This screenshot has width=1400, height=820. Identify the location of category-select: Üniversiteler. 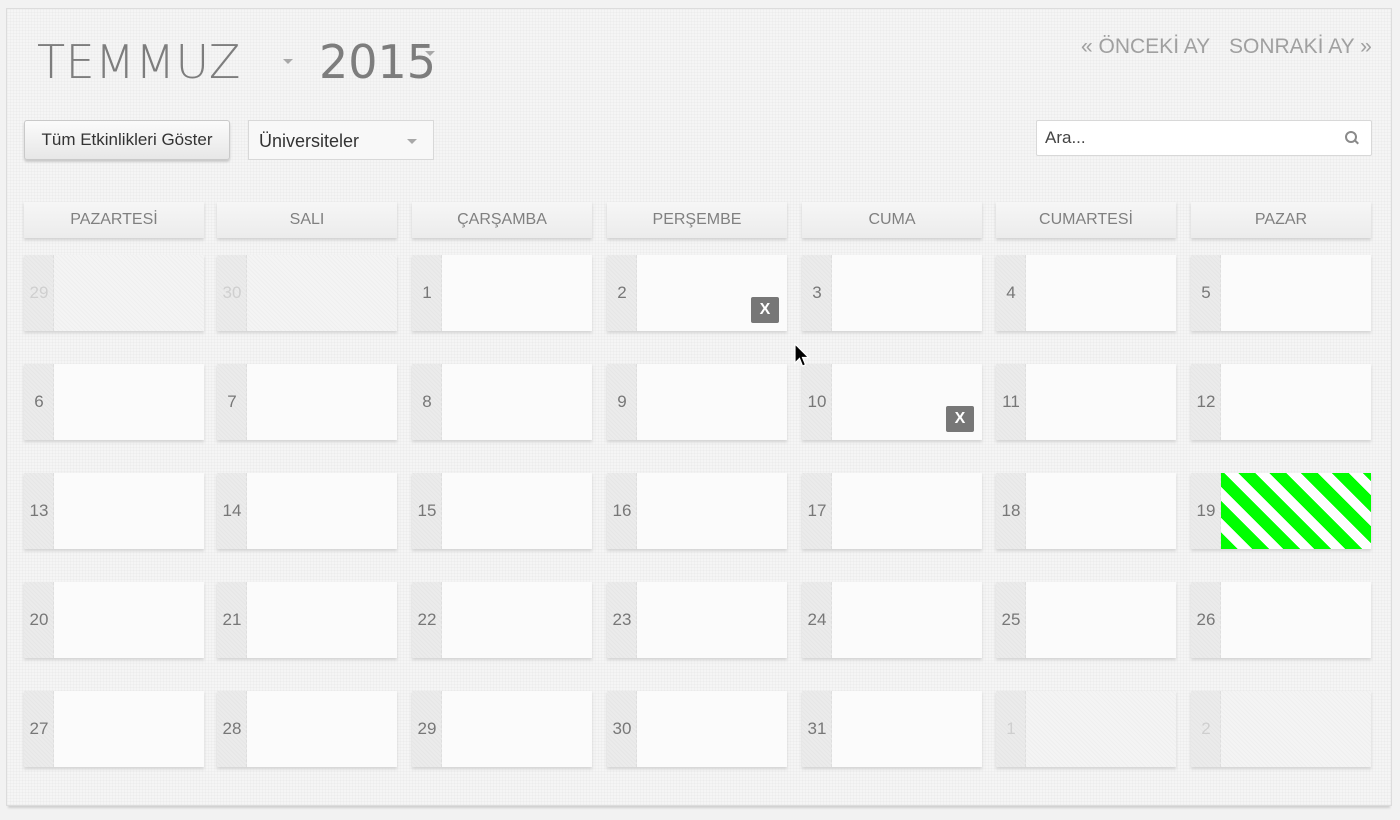
(341, 140).